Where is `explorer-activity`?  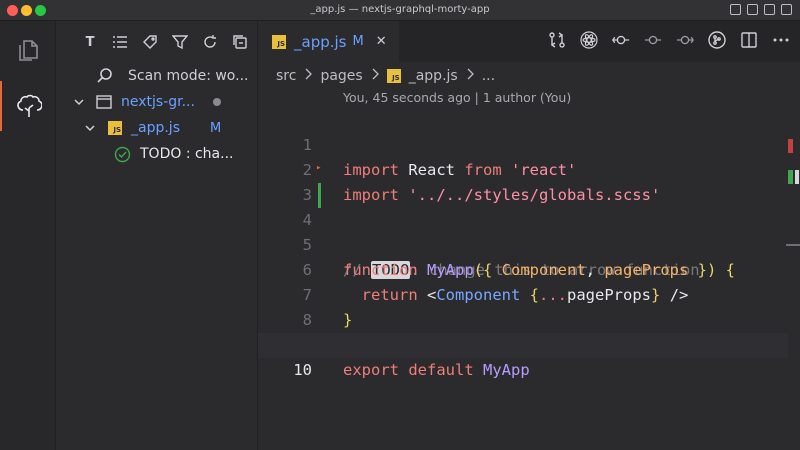 explorer-activity is located at coordinates (28, 50).